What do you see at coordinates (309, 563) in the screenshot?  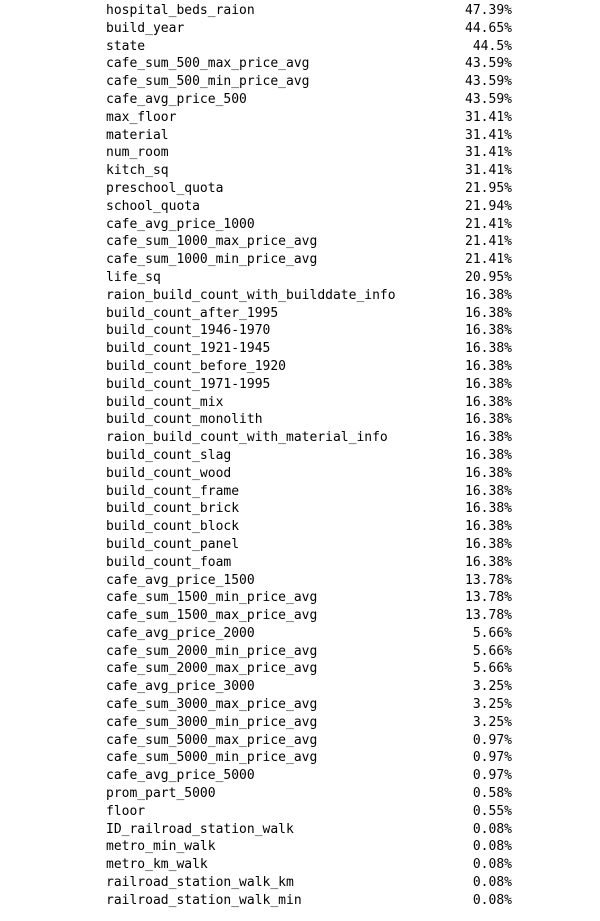 I see `output-row: build_count_foam 16.38%` at bounding box center [309, 563].